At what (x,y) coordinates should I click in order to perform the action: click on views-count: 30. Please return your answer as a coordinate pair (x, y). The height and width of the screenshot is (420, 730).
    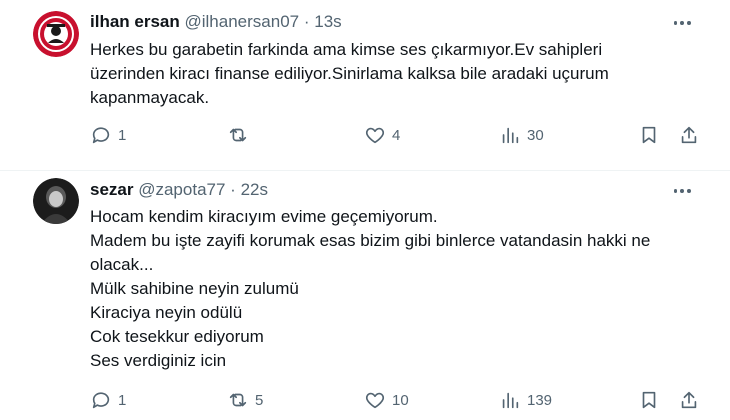
    Looking at the image, I should click on (535, 135).